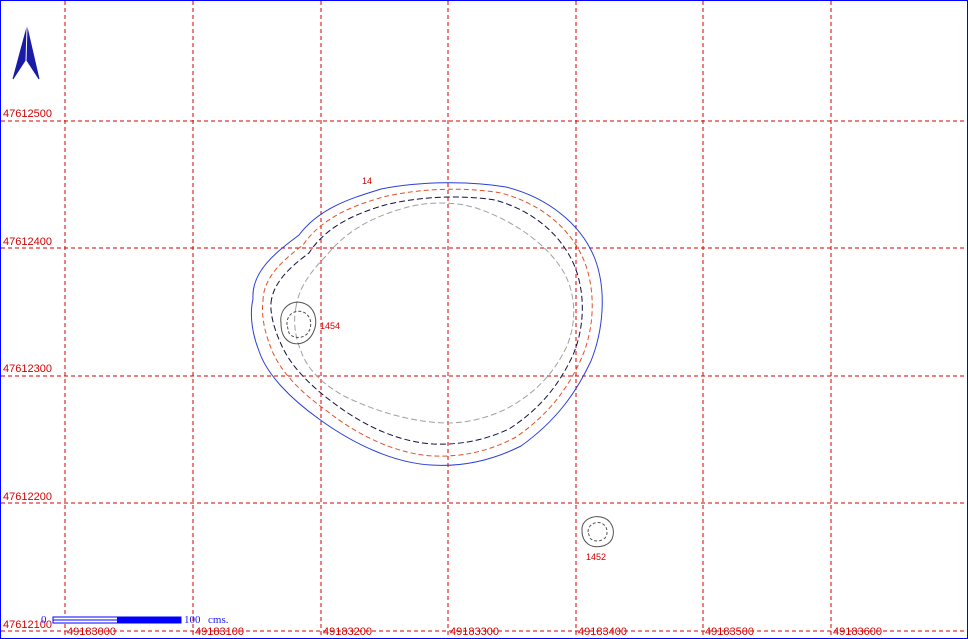 The image size is (968, 639). I want to click on x-label-49183200: 49183200, so click(347, 632).